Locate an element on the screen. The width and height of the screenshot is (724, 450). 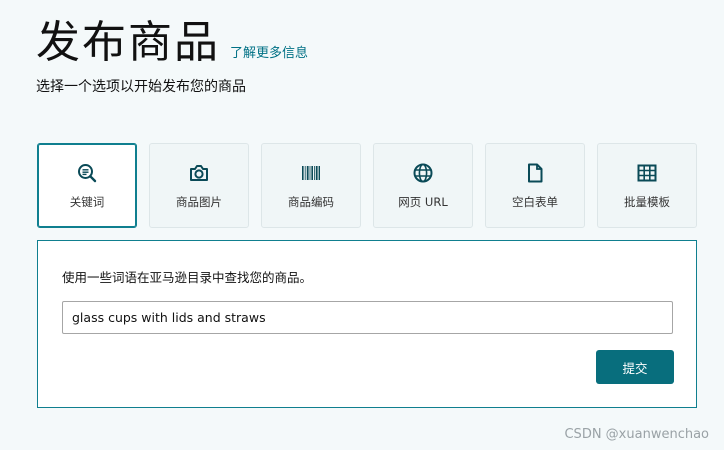
tab-label: 商品图片 is located at coordinates (199, 201).